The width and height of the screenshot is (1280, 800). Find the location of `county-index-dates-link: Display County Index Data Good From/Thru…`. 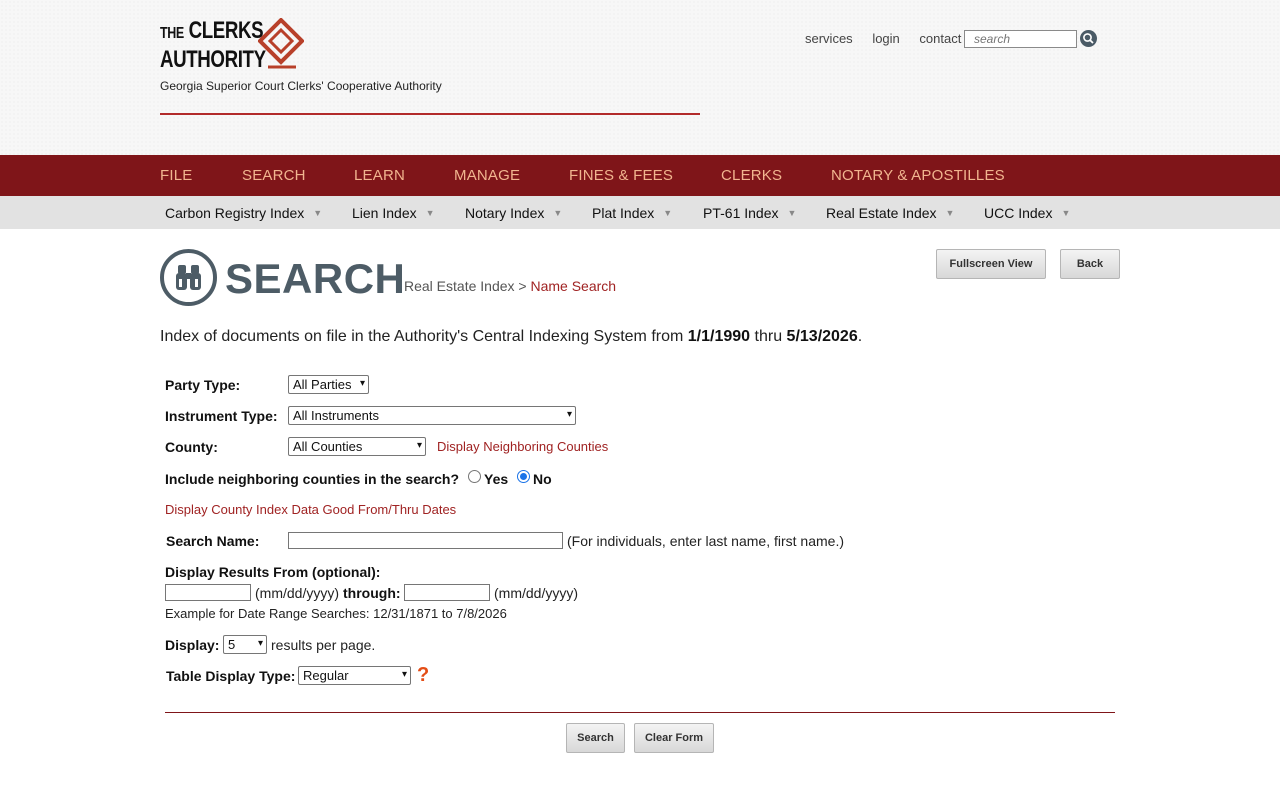

county-index-dates-link: Display County Index Data Good From/Thru… is located at coordinates (310, 509).